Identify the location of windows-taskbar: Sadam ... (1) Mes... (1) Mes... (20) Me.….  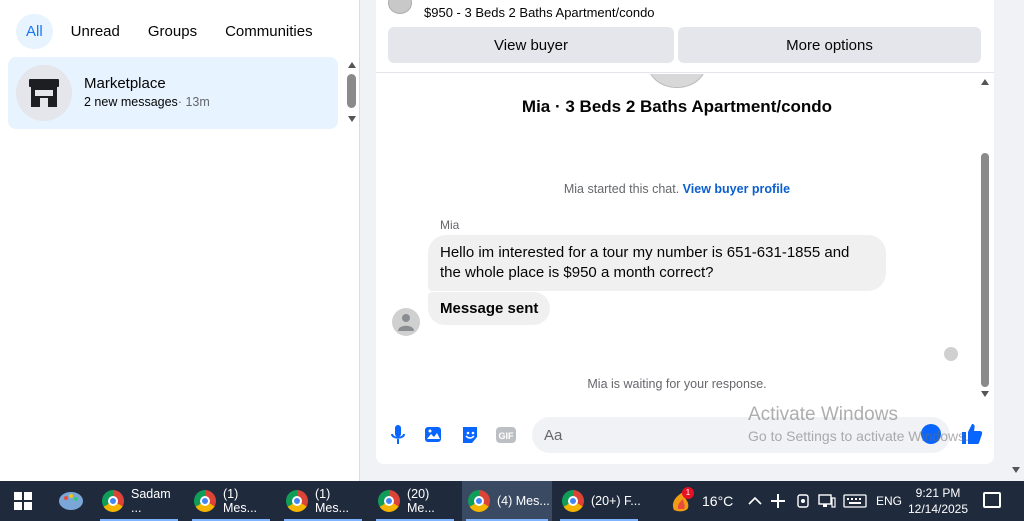
(512, 501).